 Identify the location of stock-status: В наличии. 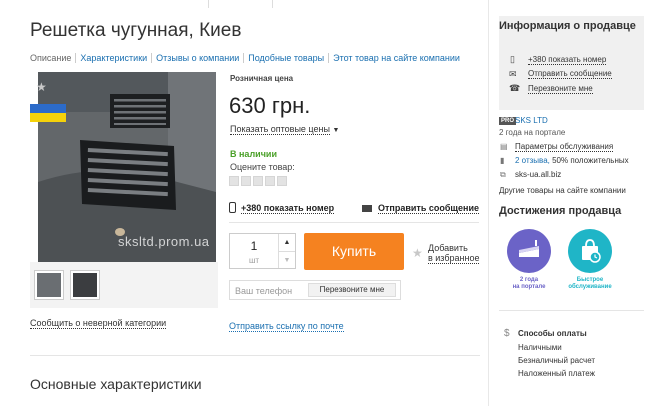
(253, 154).